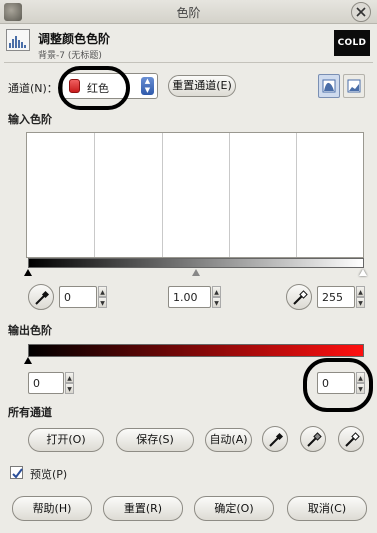  I want to click on output-levels-label: 输出色阶, so click(30, 330).